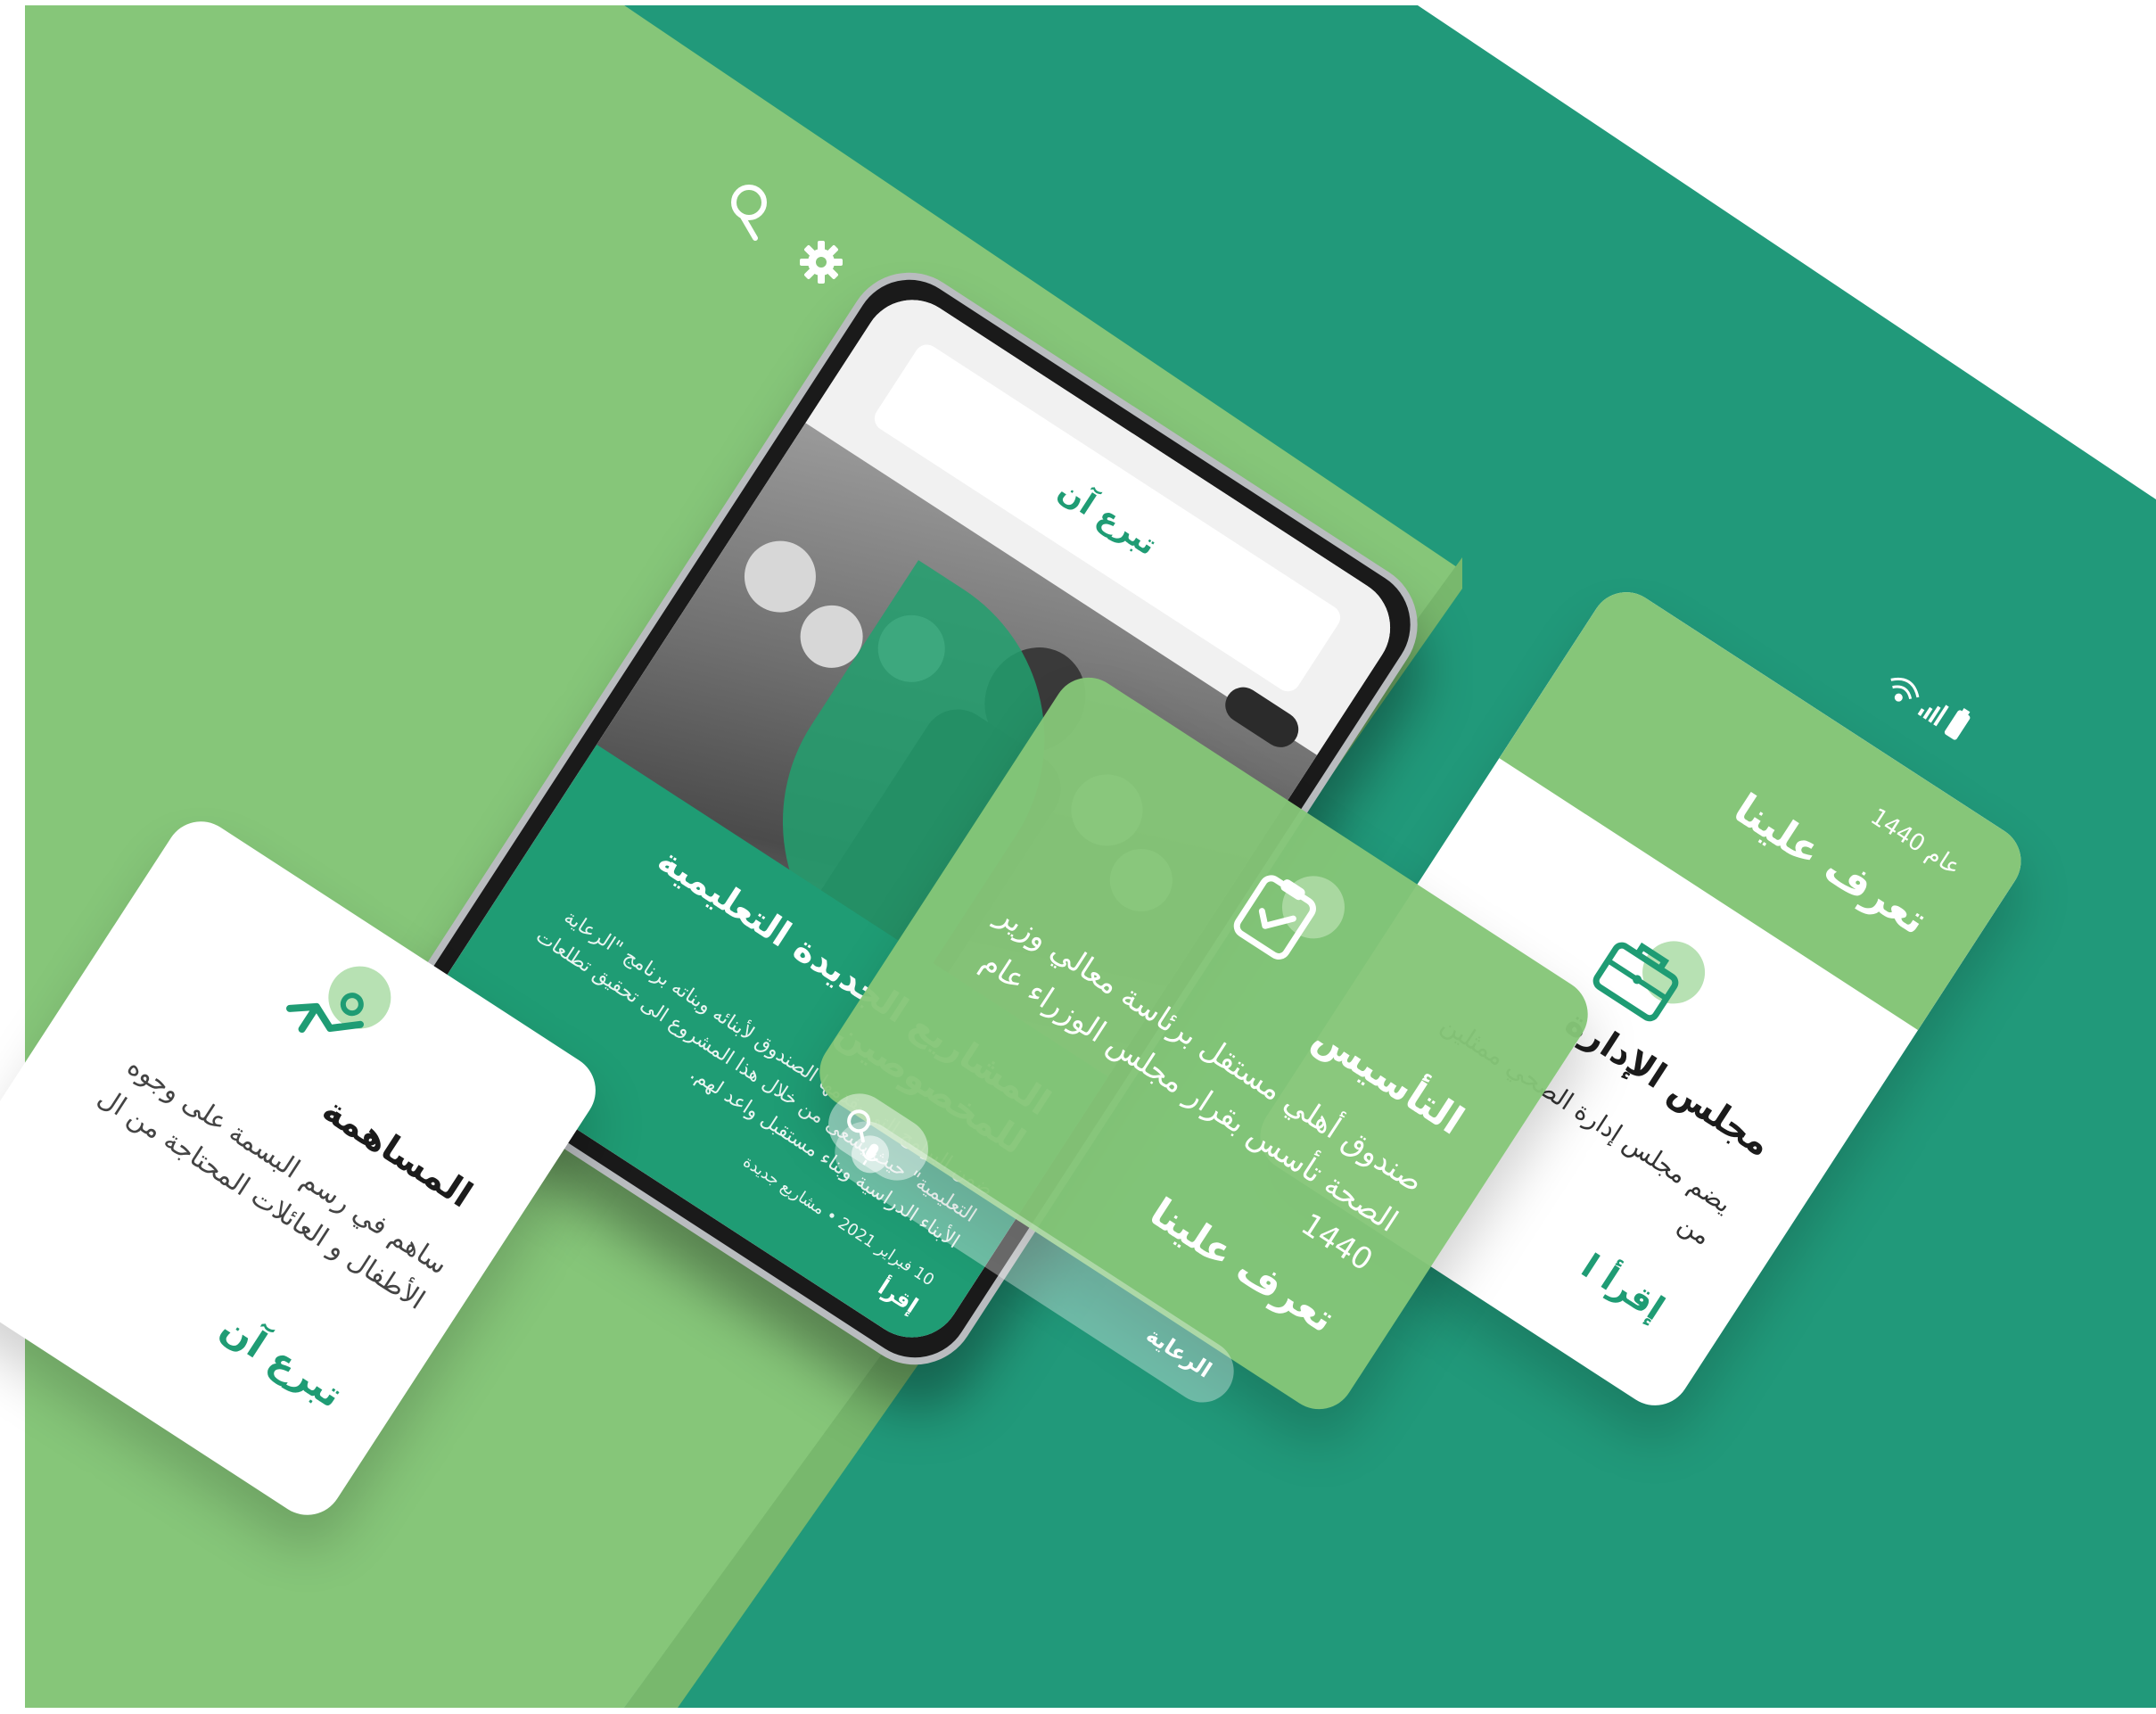 The width and height of the screenshot is (2156, 1714). I want to click on donate-now-card-button: تبرع آن, so click(282, 1361).